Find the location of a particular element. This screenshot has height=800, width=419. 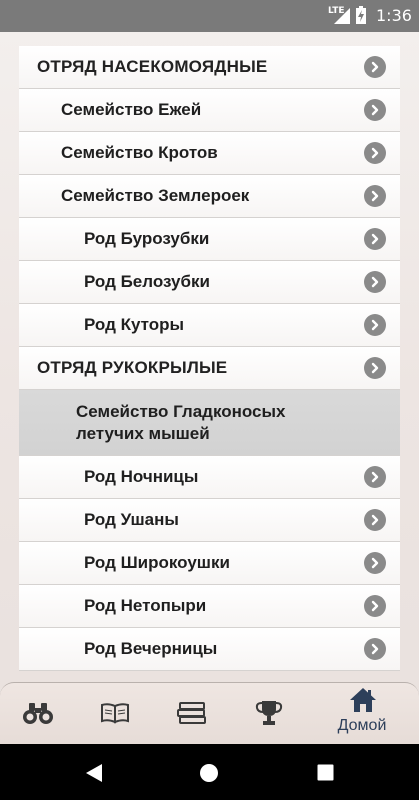

list-item: Семейство Ежей is located at coordinates (209, 110).